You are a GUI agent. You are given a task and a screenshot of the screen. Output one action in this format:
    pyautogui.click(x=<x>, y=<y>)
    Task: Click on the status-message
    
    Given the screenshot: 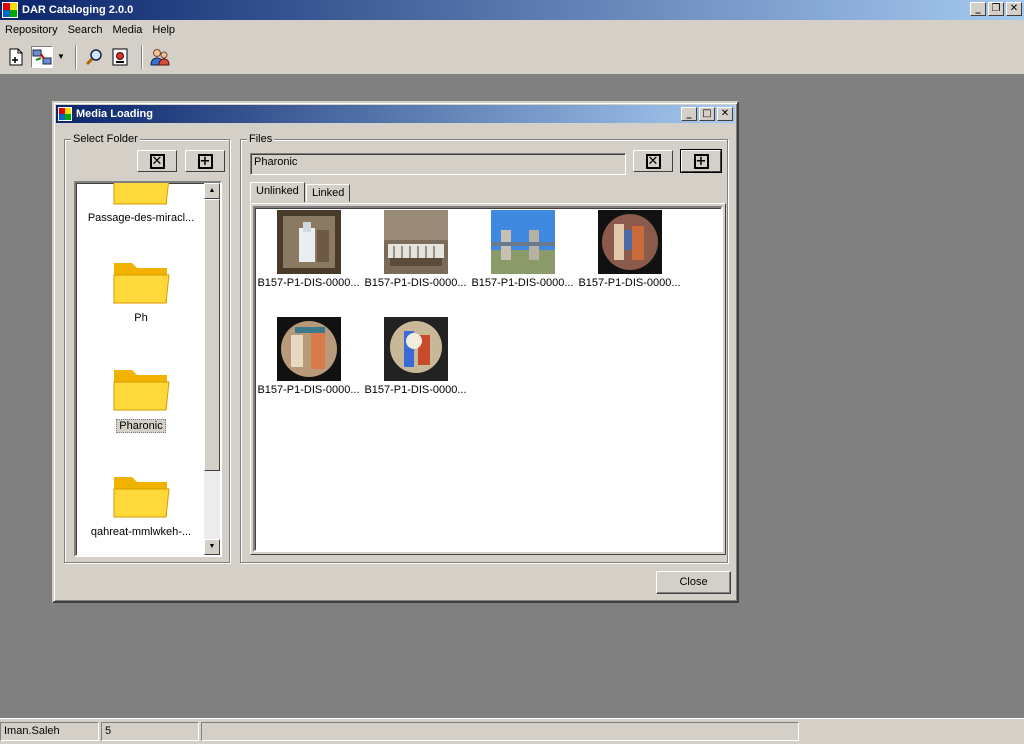 What is the action you would take?
    pyautogui.click(x=500, y=731)
    